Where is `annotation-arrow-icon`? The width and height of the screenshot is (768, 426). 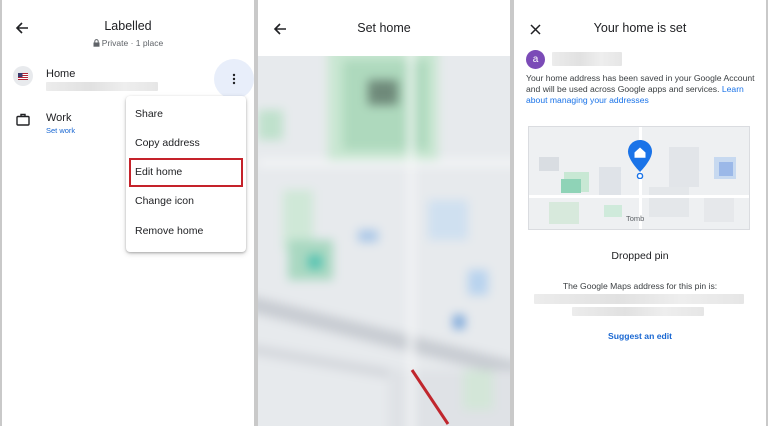
annotation-arrow-icon is located at coordinates (430, 397).